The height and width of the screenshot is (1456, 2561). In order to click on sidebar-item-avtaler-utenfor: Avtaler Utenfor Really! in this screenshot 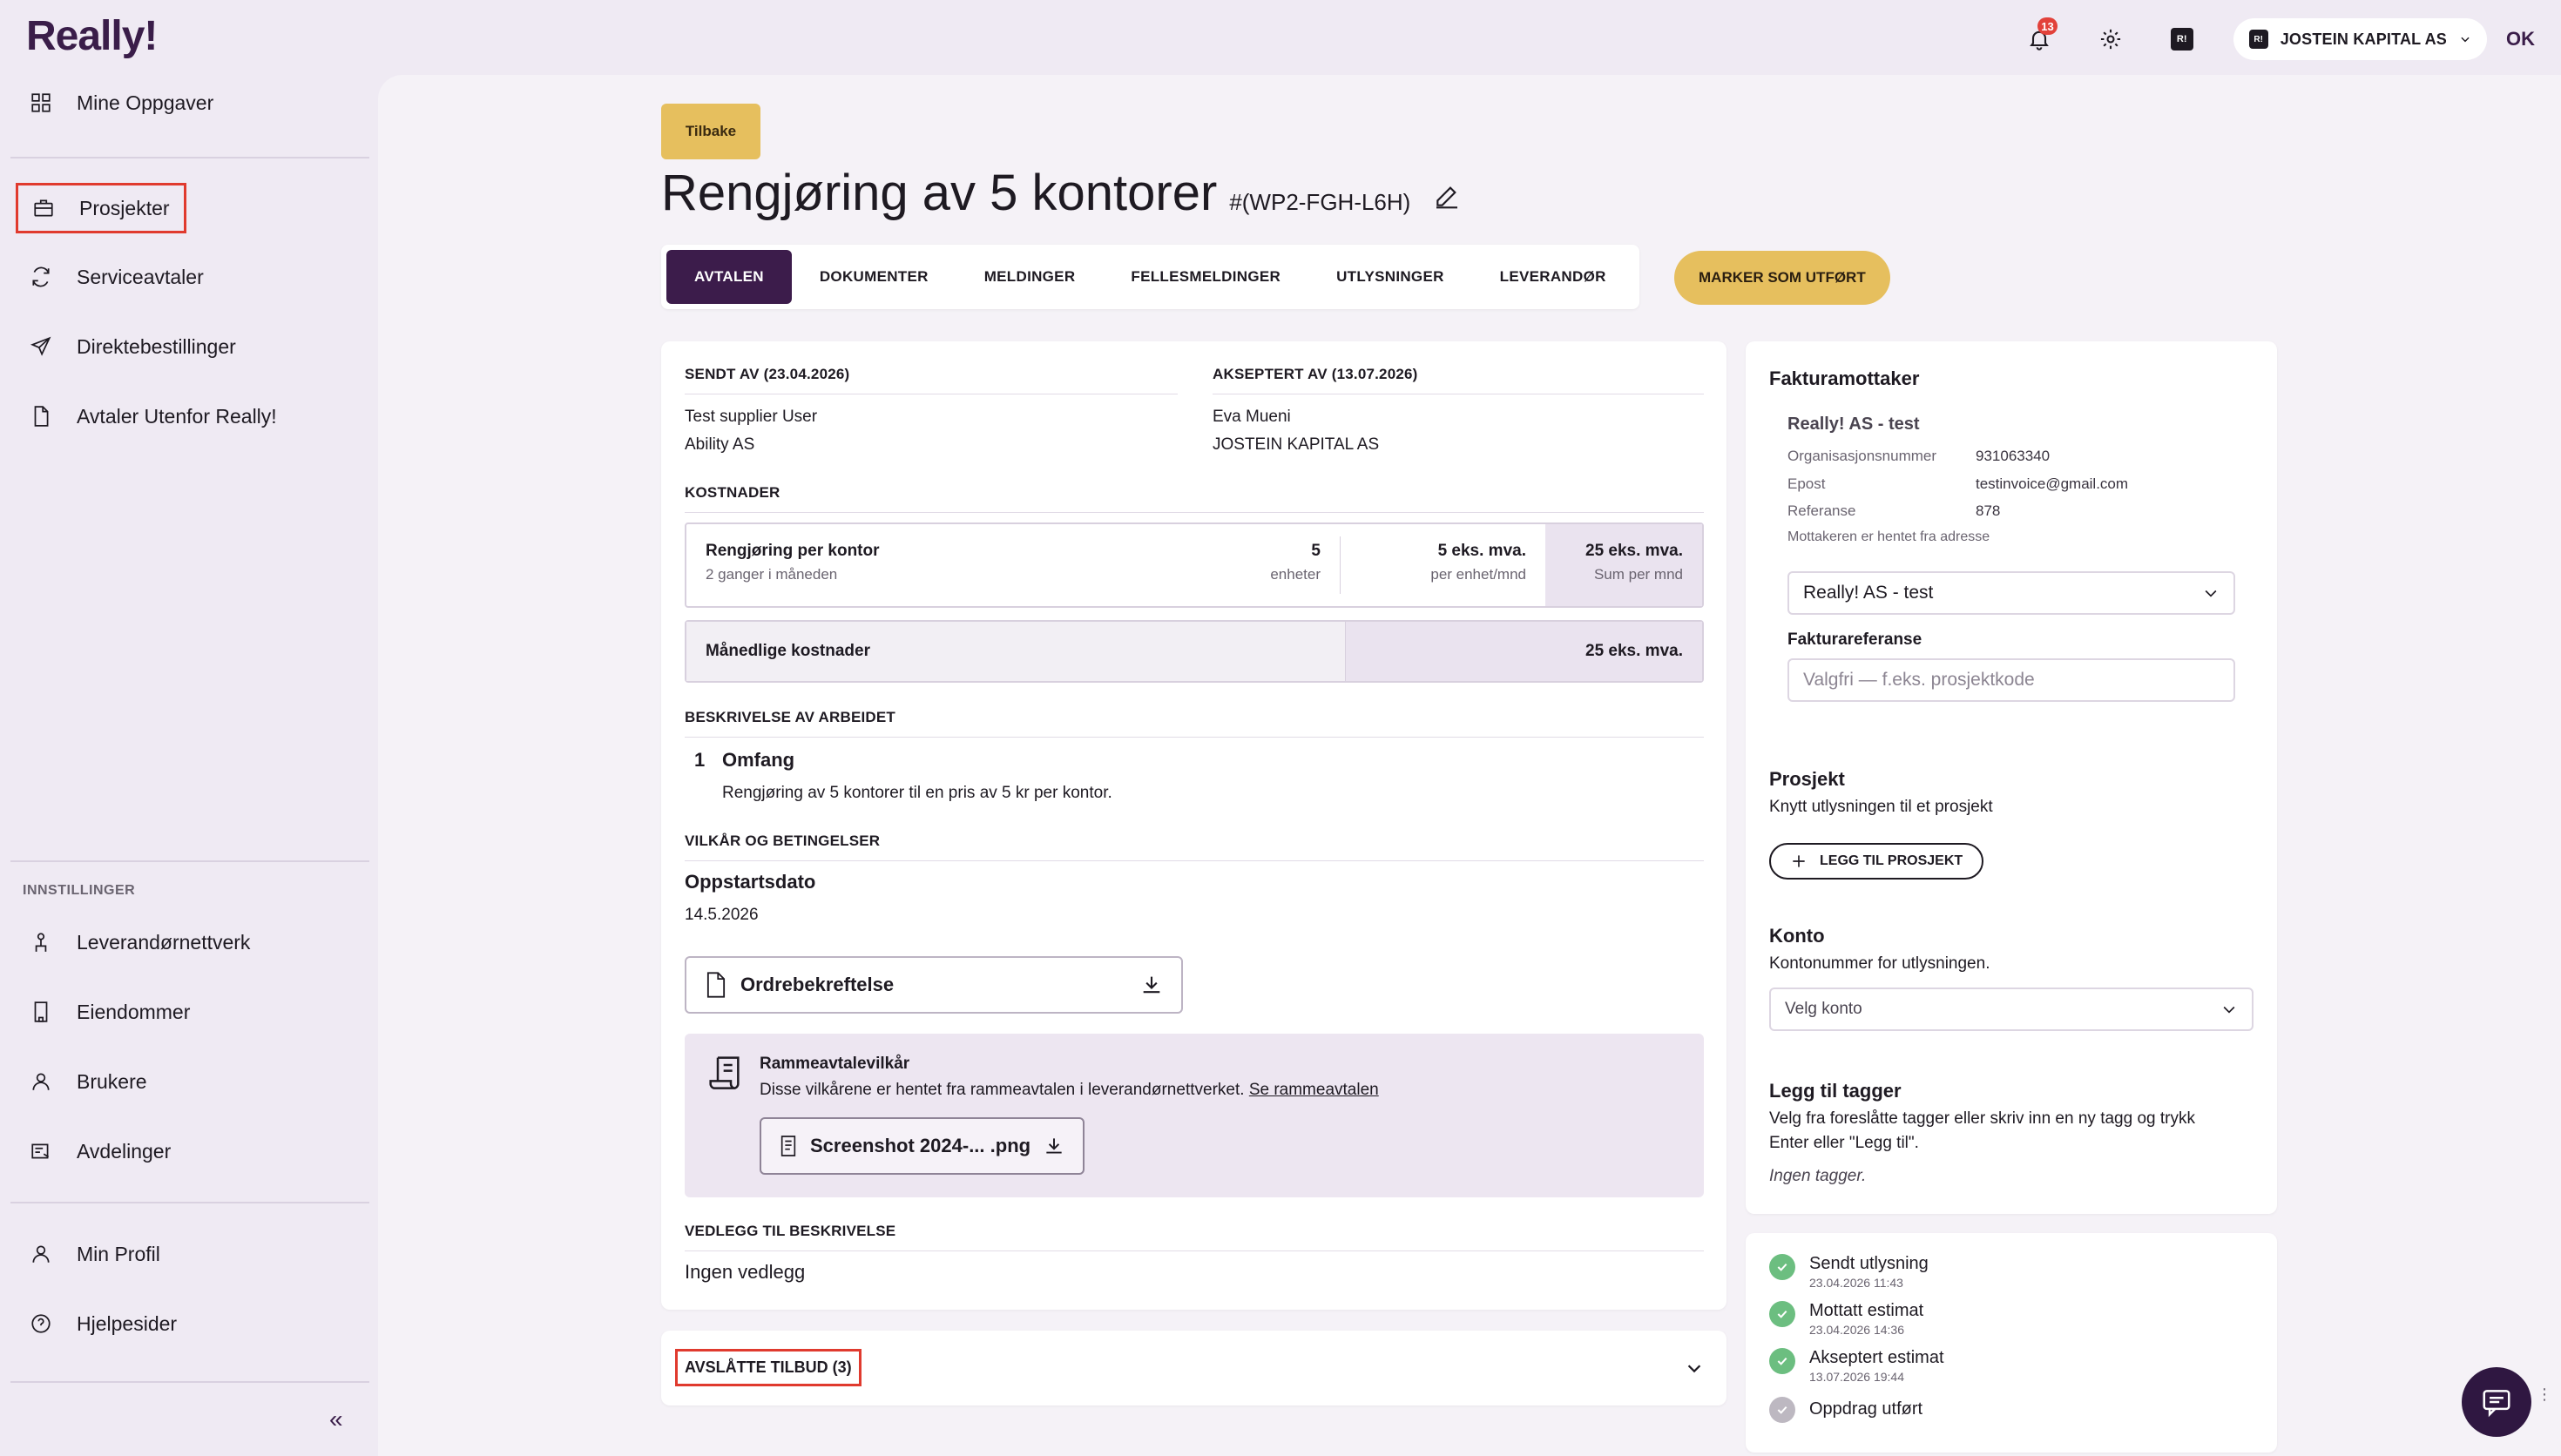, I will do `click(153, 416)`.